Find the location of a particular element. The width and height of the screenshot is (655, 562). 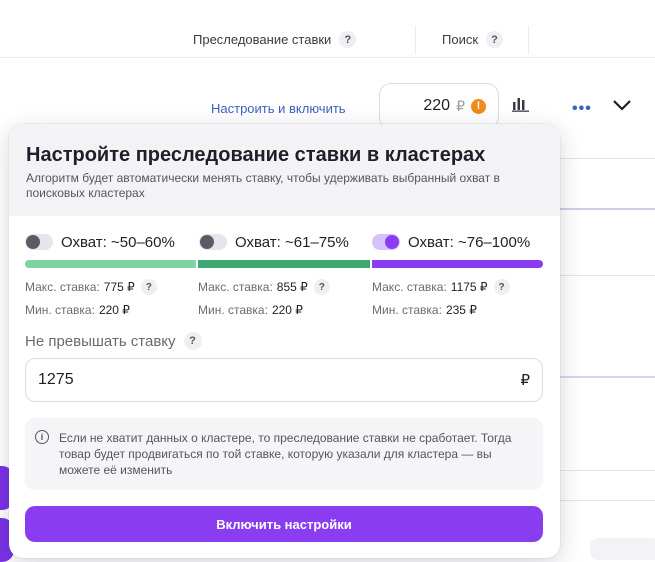

coverage-tier-1: Охват: ~50–60% is located at coordinates (100, 242).